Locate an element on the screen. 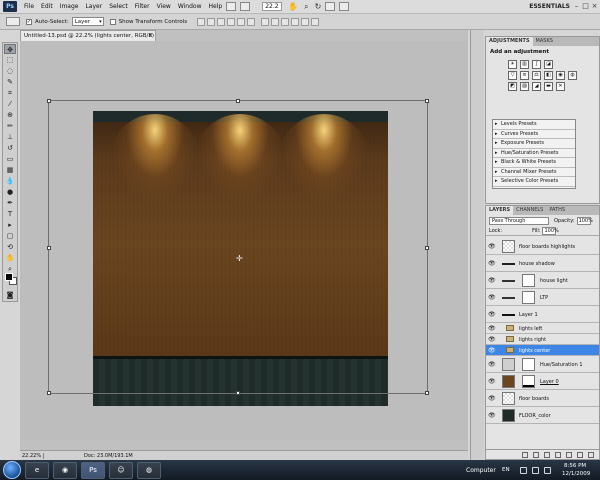 This screenshot has width=600, height=480. layer-row-selected: 👁 lights center is located at coordinates (542, 350).